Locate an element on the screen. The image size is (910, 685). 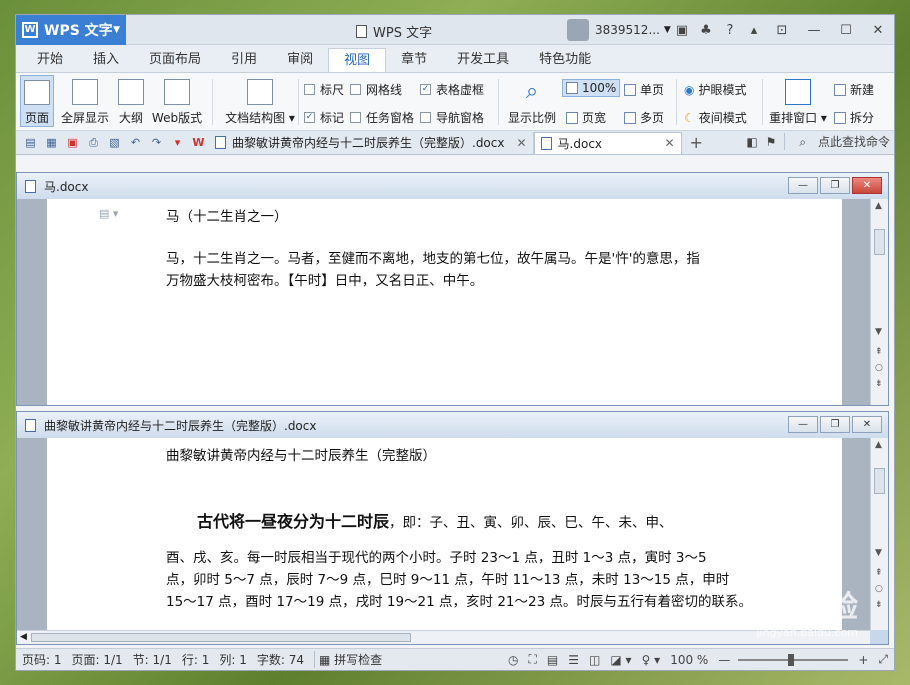
history-icon: ◷ is located at coordinates (513, 660).